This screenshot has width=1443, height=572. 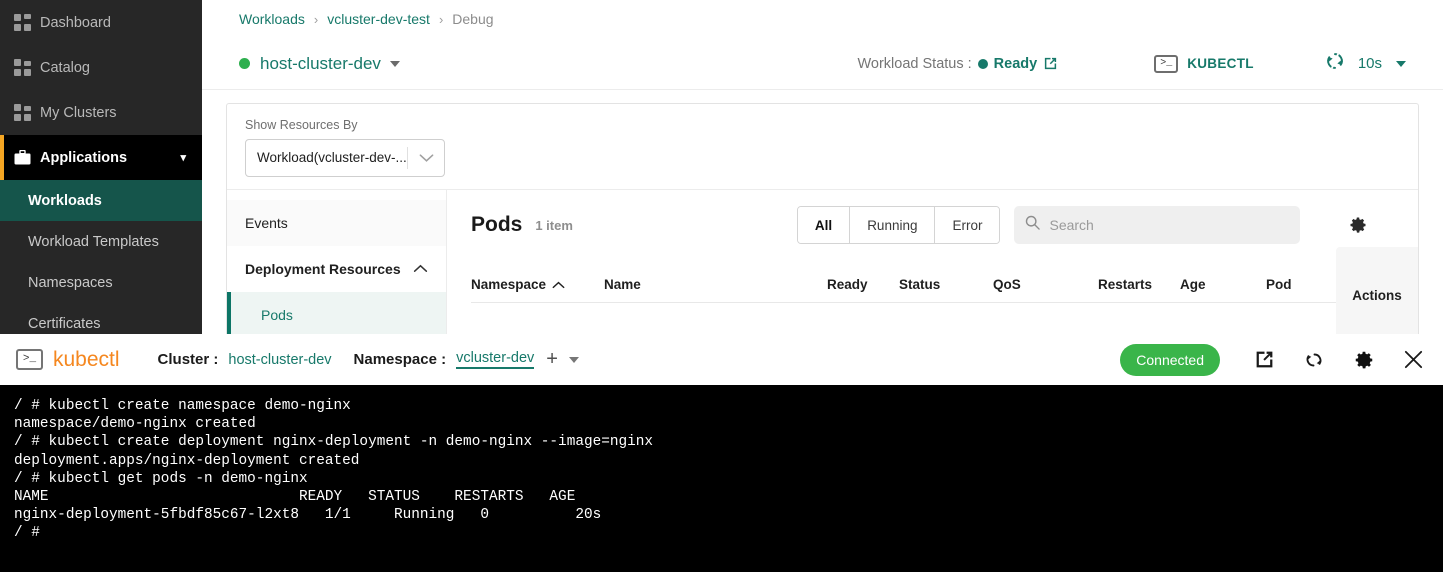 I want to click on search-box, so click(x=1157, y=225).